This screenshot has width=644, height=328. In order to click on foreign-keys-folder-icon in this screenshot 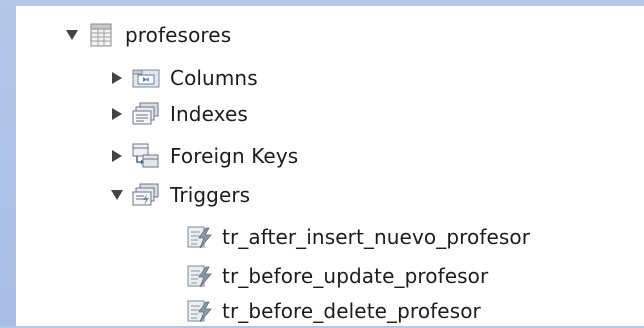, I will do `click(146, 156)`.